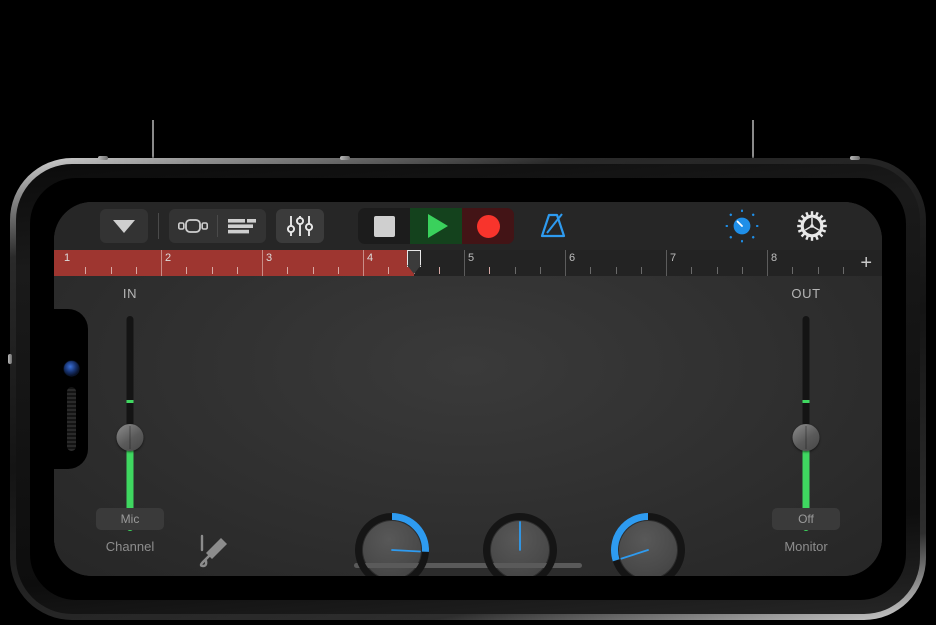  I want to click on add-track-button: +, so click(866, 263).